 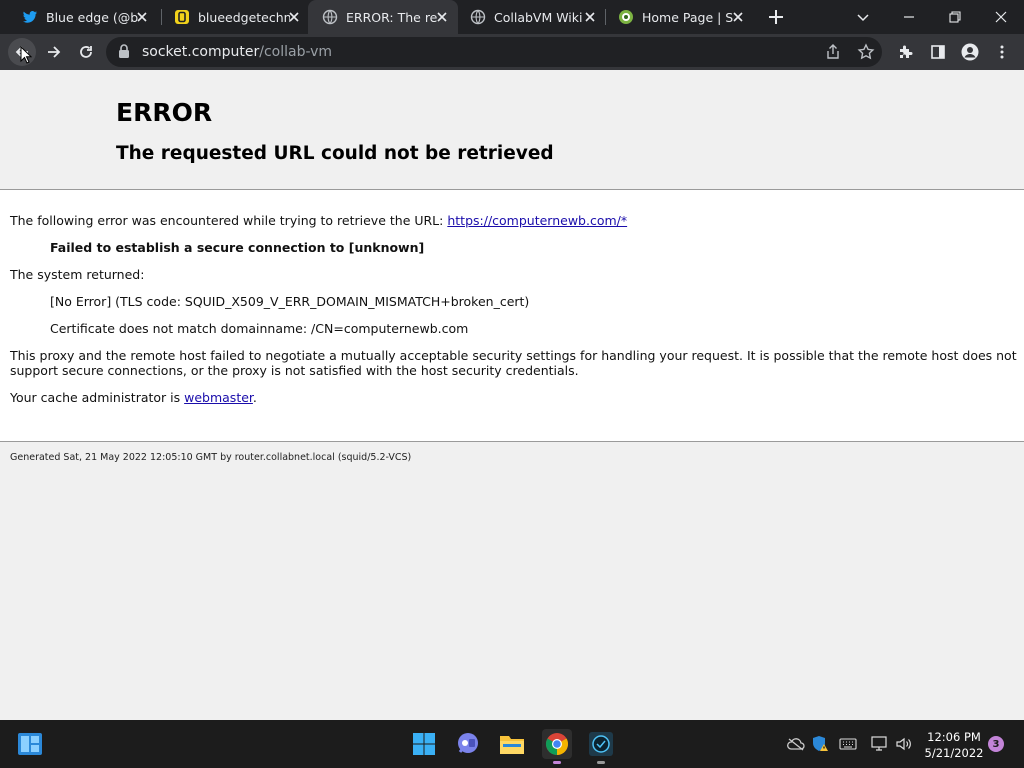 I want to click on reload-button, so click(x=86, y=52).